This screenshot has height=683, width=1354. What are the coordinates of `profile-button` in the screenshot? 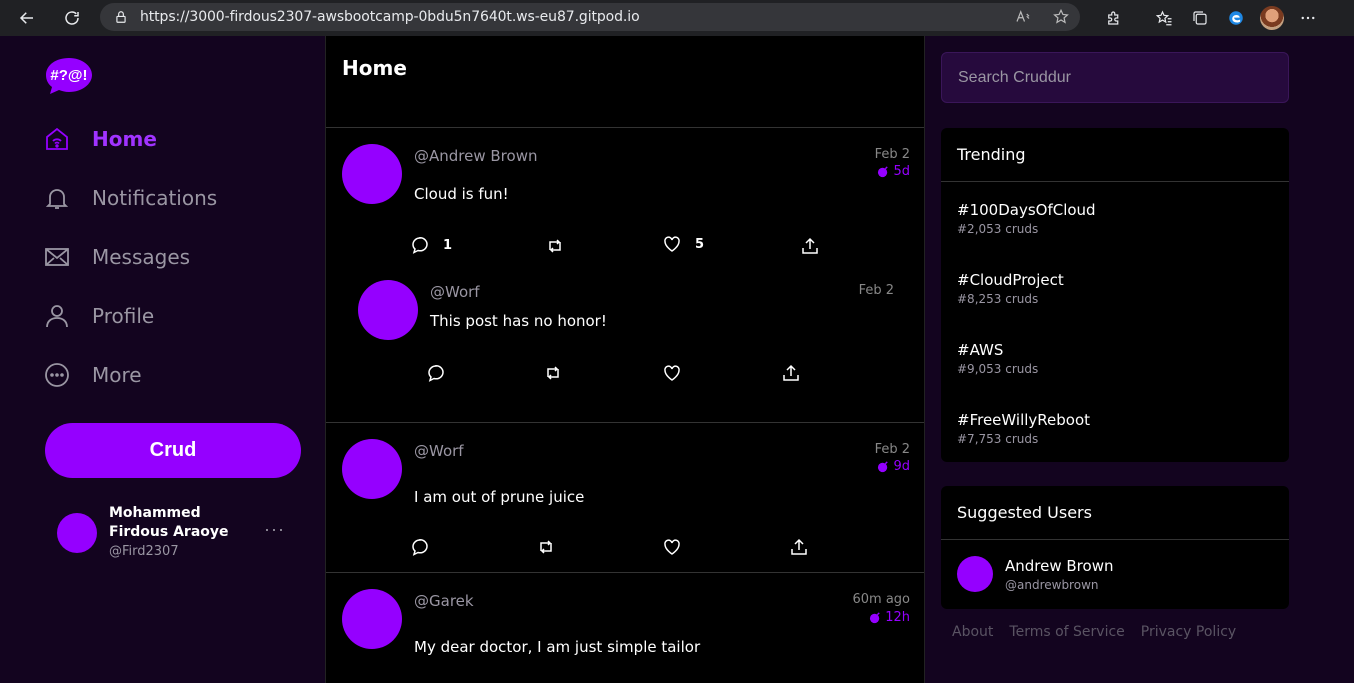 It's located at (1272, 18).